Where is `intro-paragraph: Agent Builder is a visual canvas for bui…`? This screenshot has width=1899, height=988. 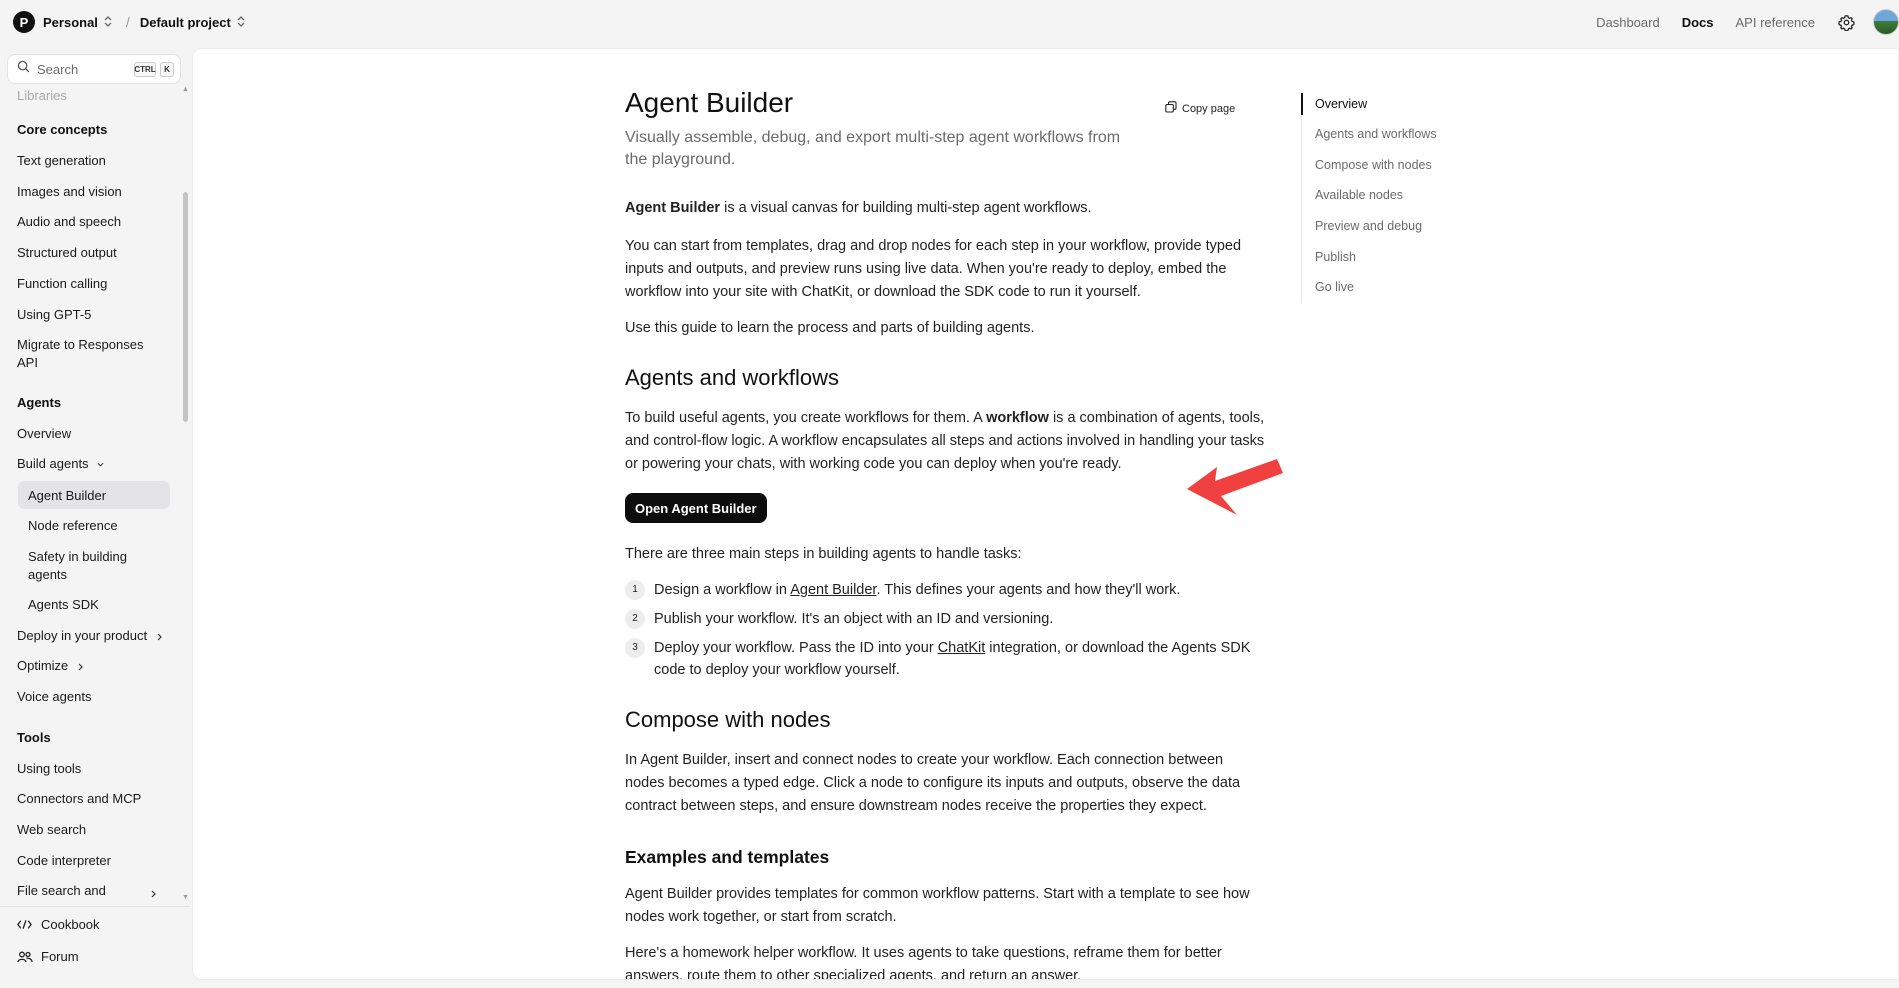
intro-paragraph: Agent Builder is a visual canvas for bui… is located at coordinates (945, 208).